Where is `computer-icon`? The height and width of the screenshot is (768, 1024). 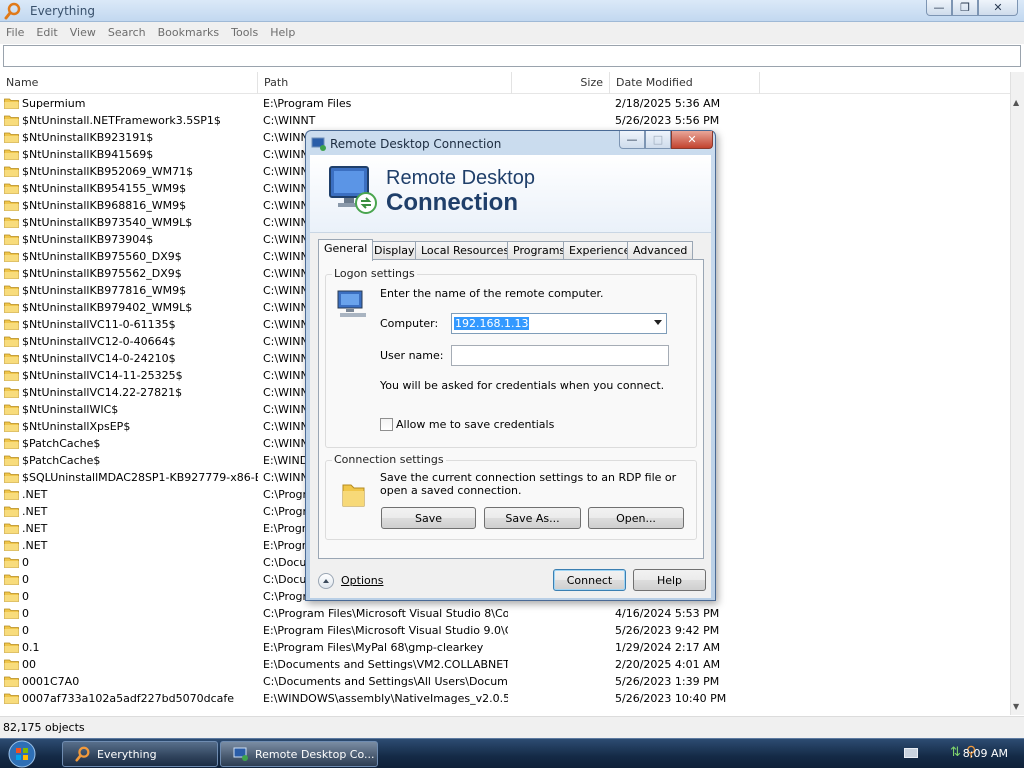
computer-icon is located at coordinates (351, 303).